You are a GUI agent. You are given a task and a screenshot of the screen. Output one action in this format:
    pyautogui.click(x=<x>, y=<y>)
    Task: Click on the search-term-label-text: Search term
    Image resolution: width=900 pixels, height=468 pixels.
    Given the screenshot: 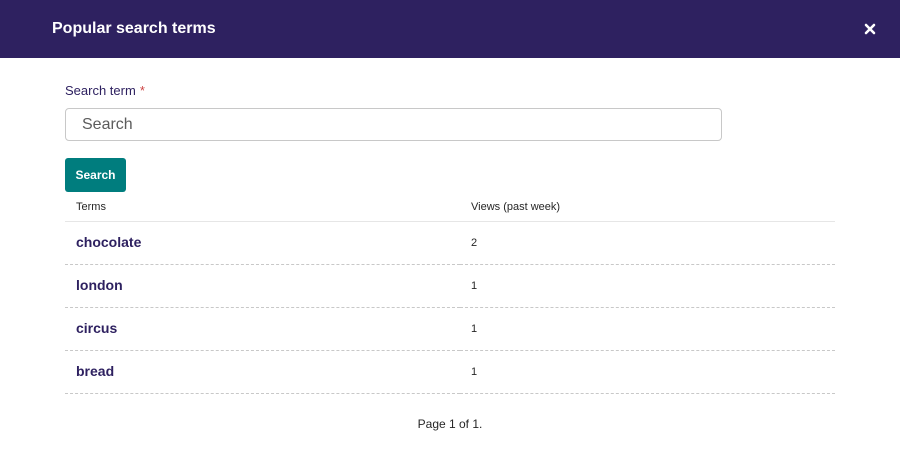 What is the action you would take?
    pyautogui.click(x=100, y=90)
    